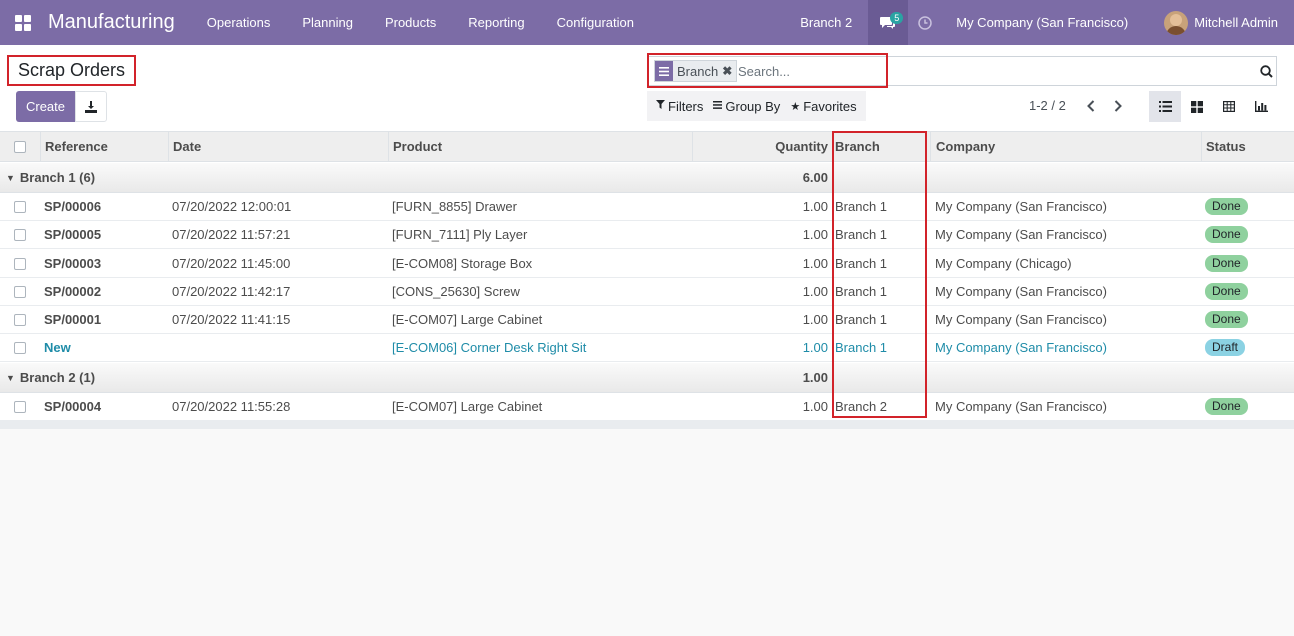 Image resolution: width=1294 pixels, height=636 pixels. What do you see at coordinates (1236, 22) in the screenshot?
I see `user-name: Mitchell Admin` at bounding box center [1236, 22].